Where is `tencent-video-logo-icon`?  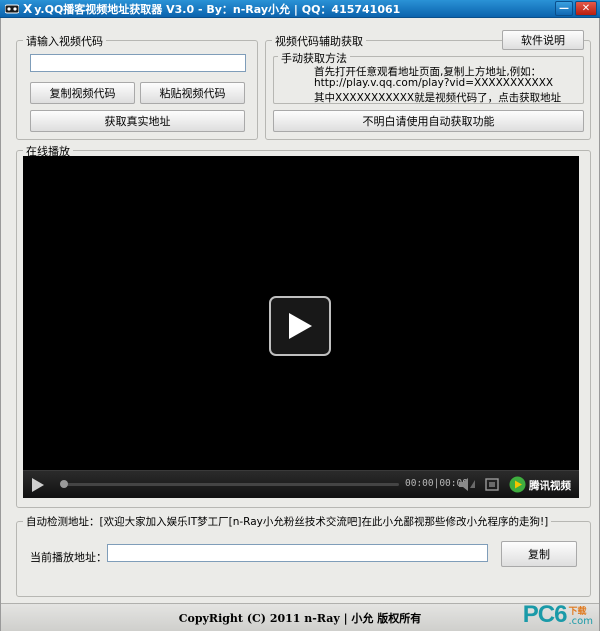 tencent-video-logo-icon is located at coordinates (517, 484).